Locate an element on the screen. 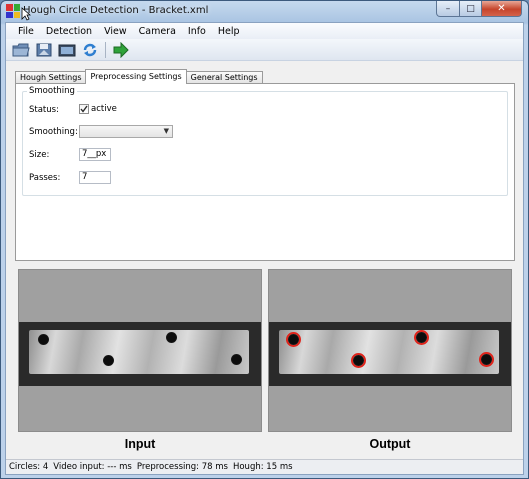  checkmark-icon is located at coordinates (84, 109).